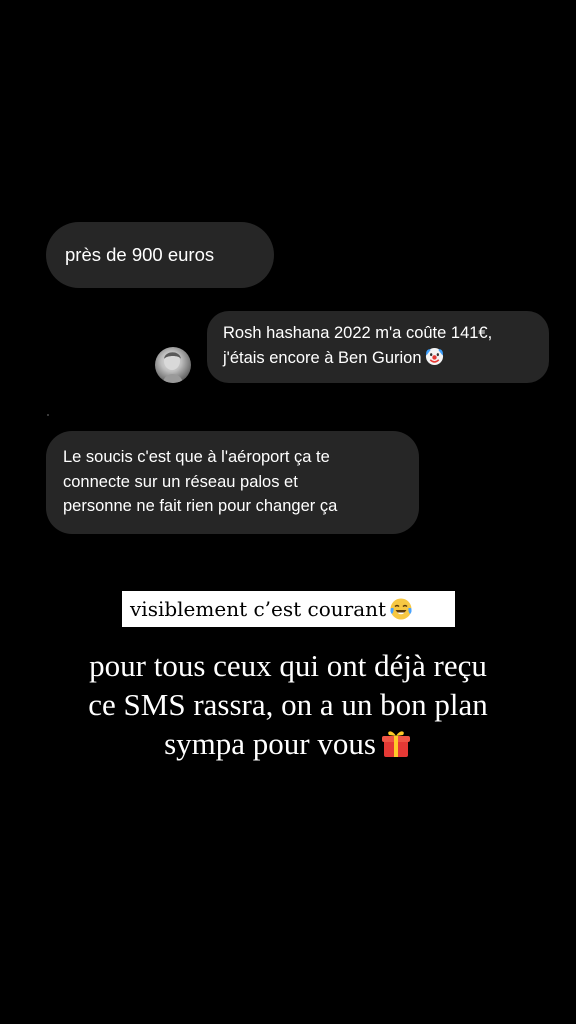 The width and height of the screenshot is (576, 1024). Describe the element at coordinates (288, 665) in the screenshot. I see `story-text-line: pour tous ceux qui ont déjà reçu` at that location.